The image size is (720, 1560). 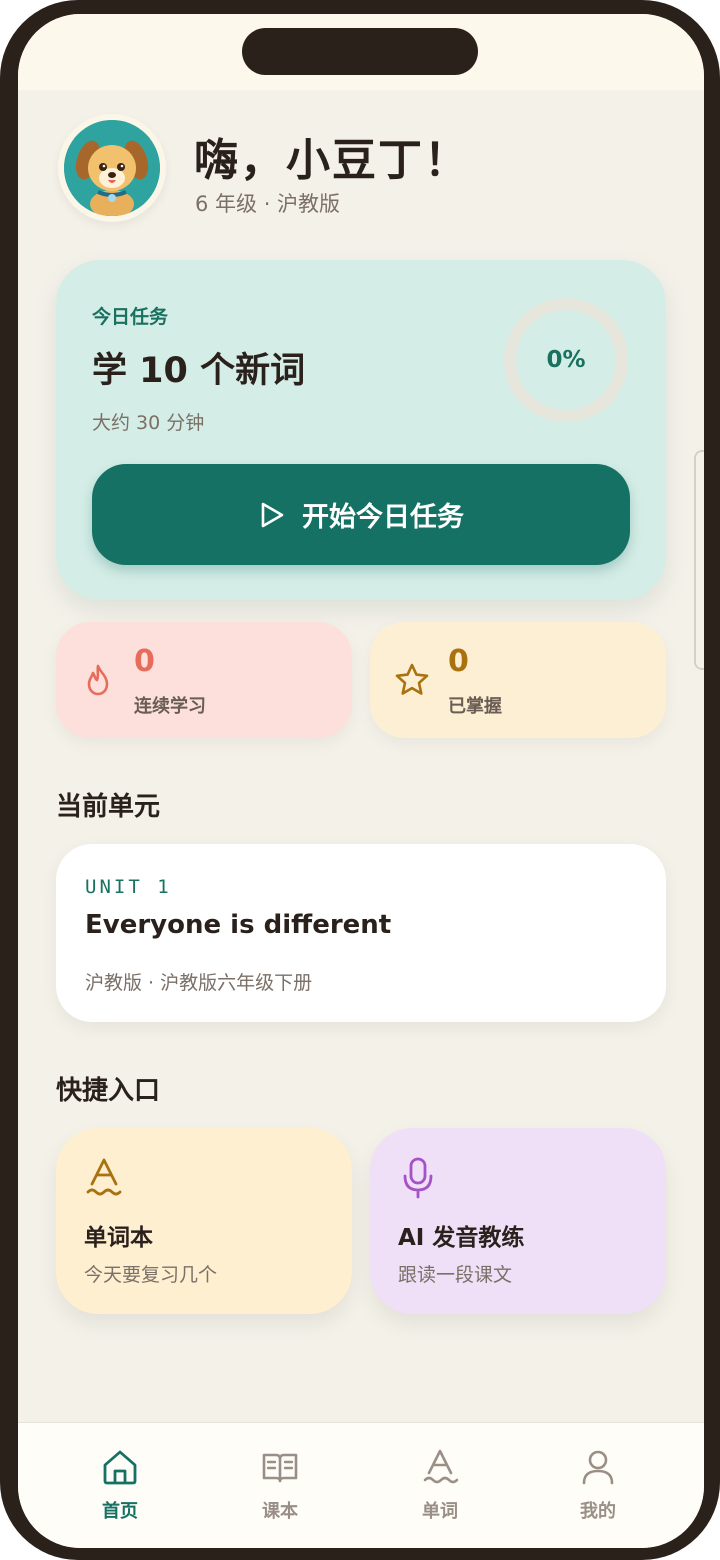 What do you see at coordinates (418, 1178) in the screenshot?
I see `microphone-icon` at bounding box center [418, 1178].